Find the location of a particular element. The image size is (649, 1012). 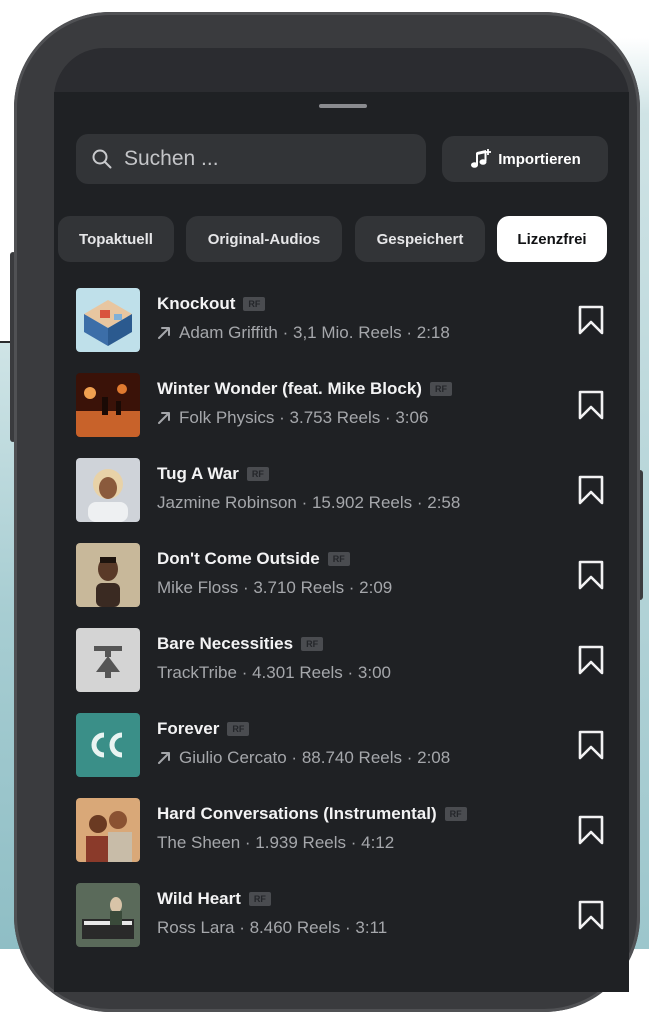

status-bar is located at coordinates (341, 73).